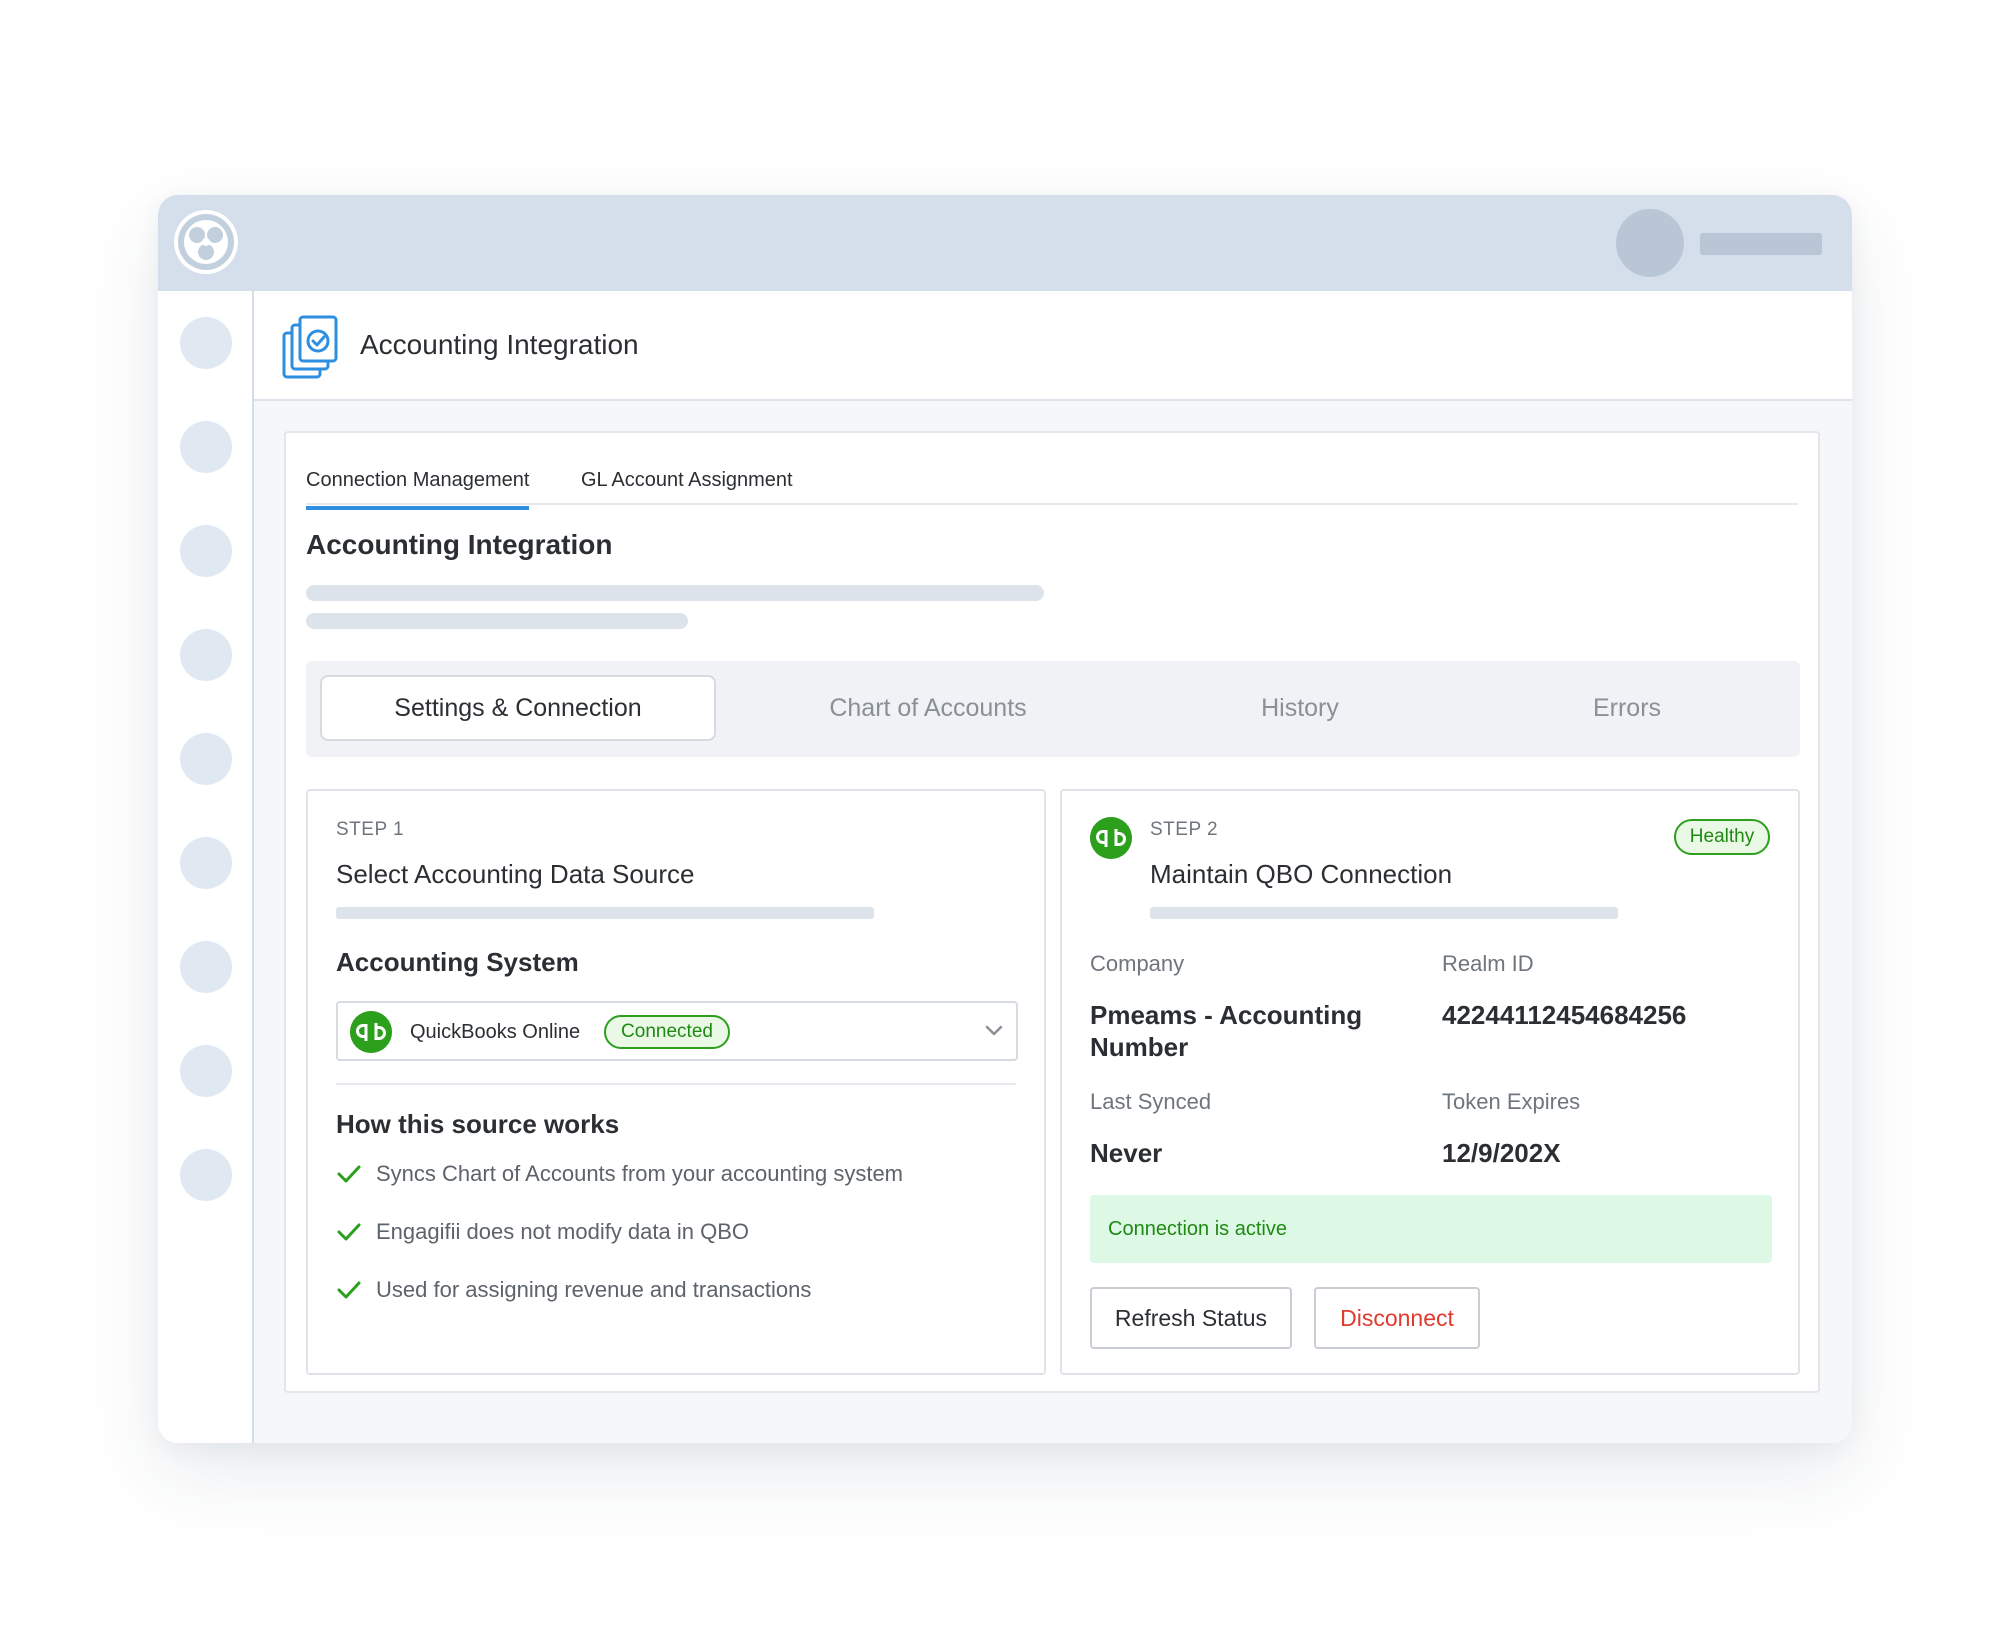  I want to click on top-bar, so click(1005, 243).